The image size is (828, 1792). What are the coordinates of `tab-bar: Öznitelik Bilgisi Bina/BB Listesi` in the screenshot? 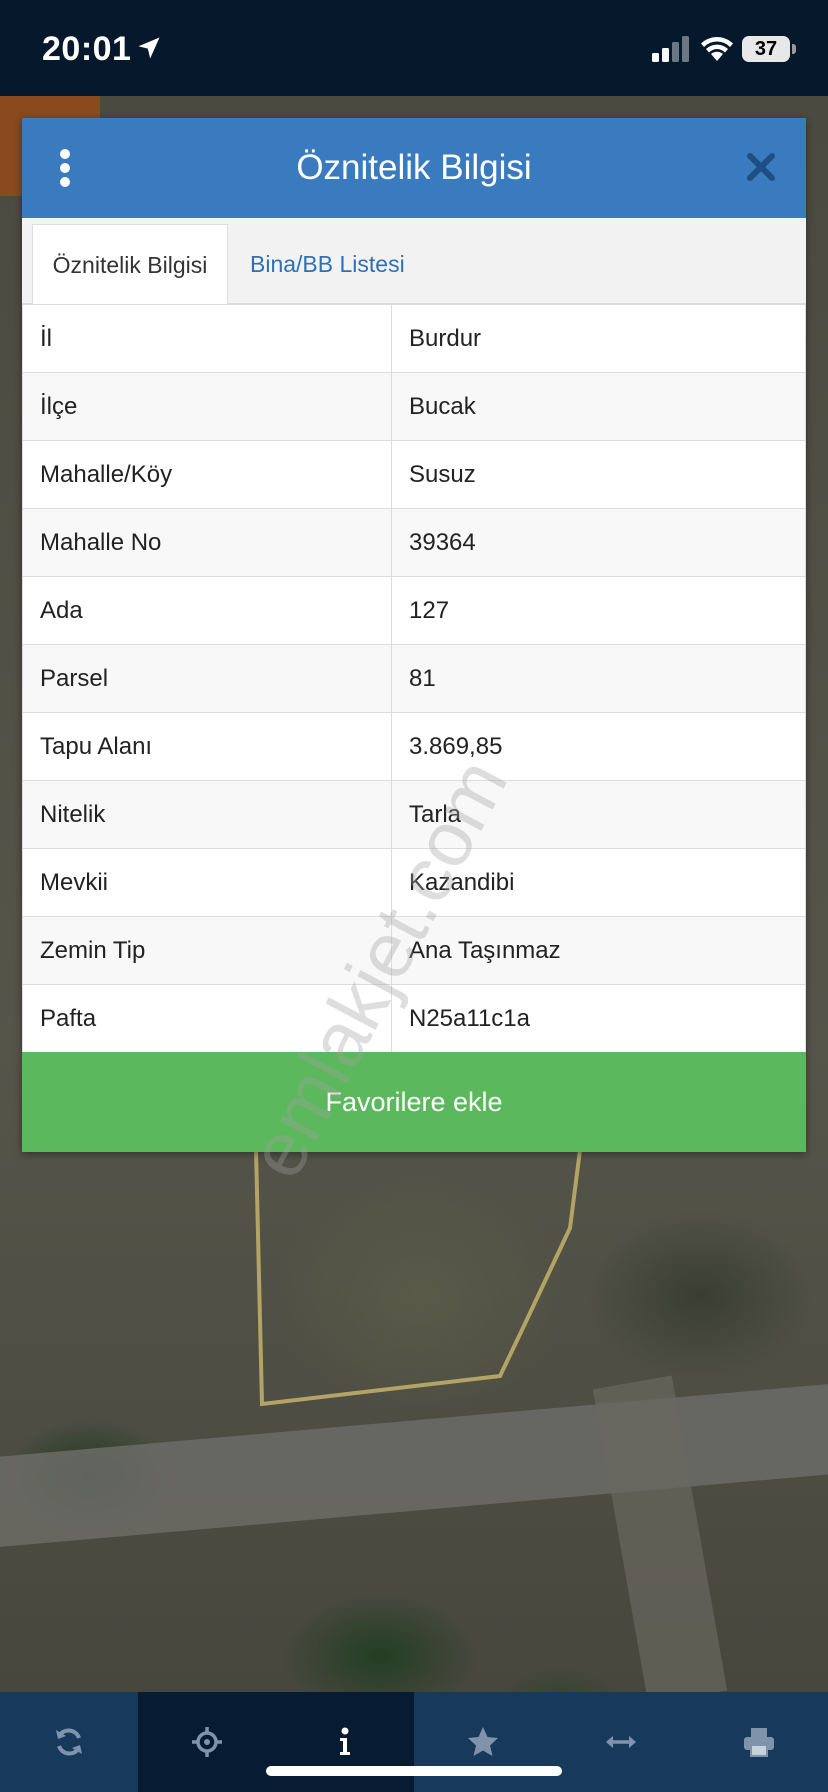 It's located at (414, 261).